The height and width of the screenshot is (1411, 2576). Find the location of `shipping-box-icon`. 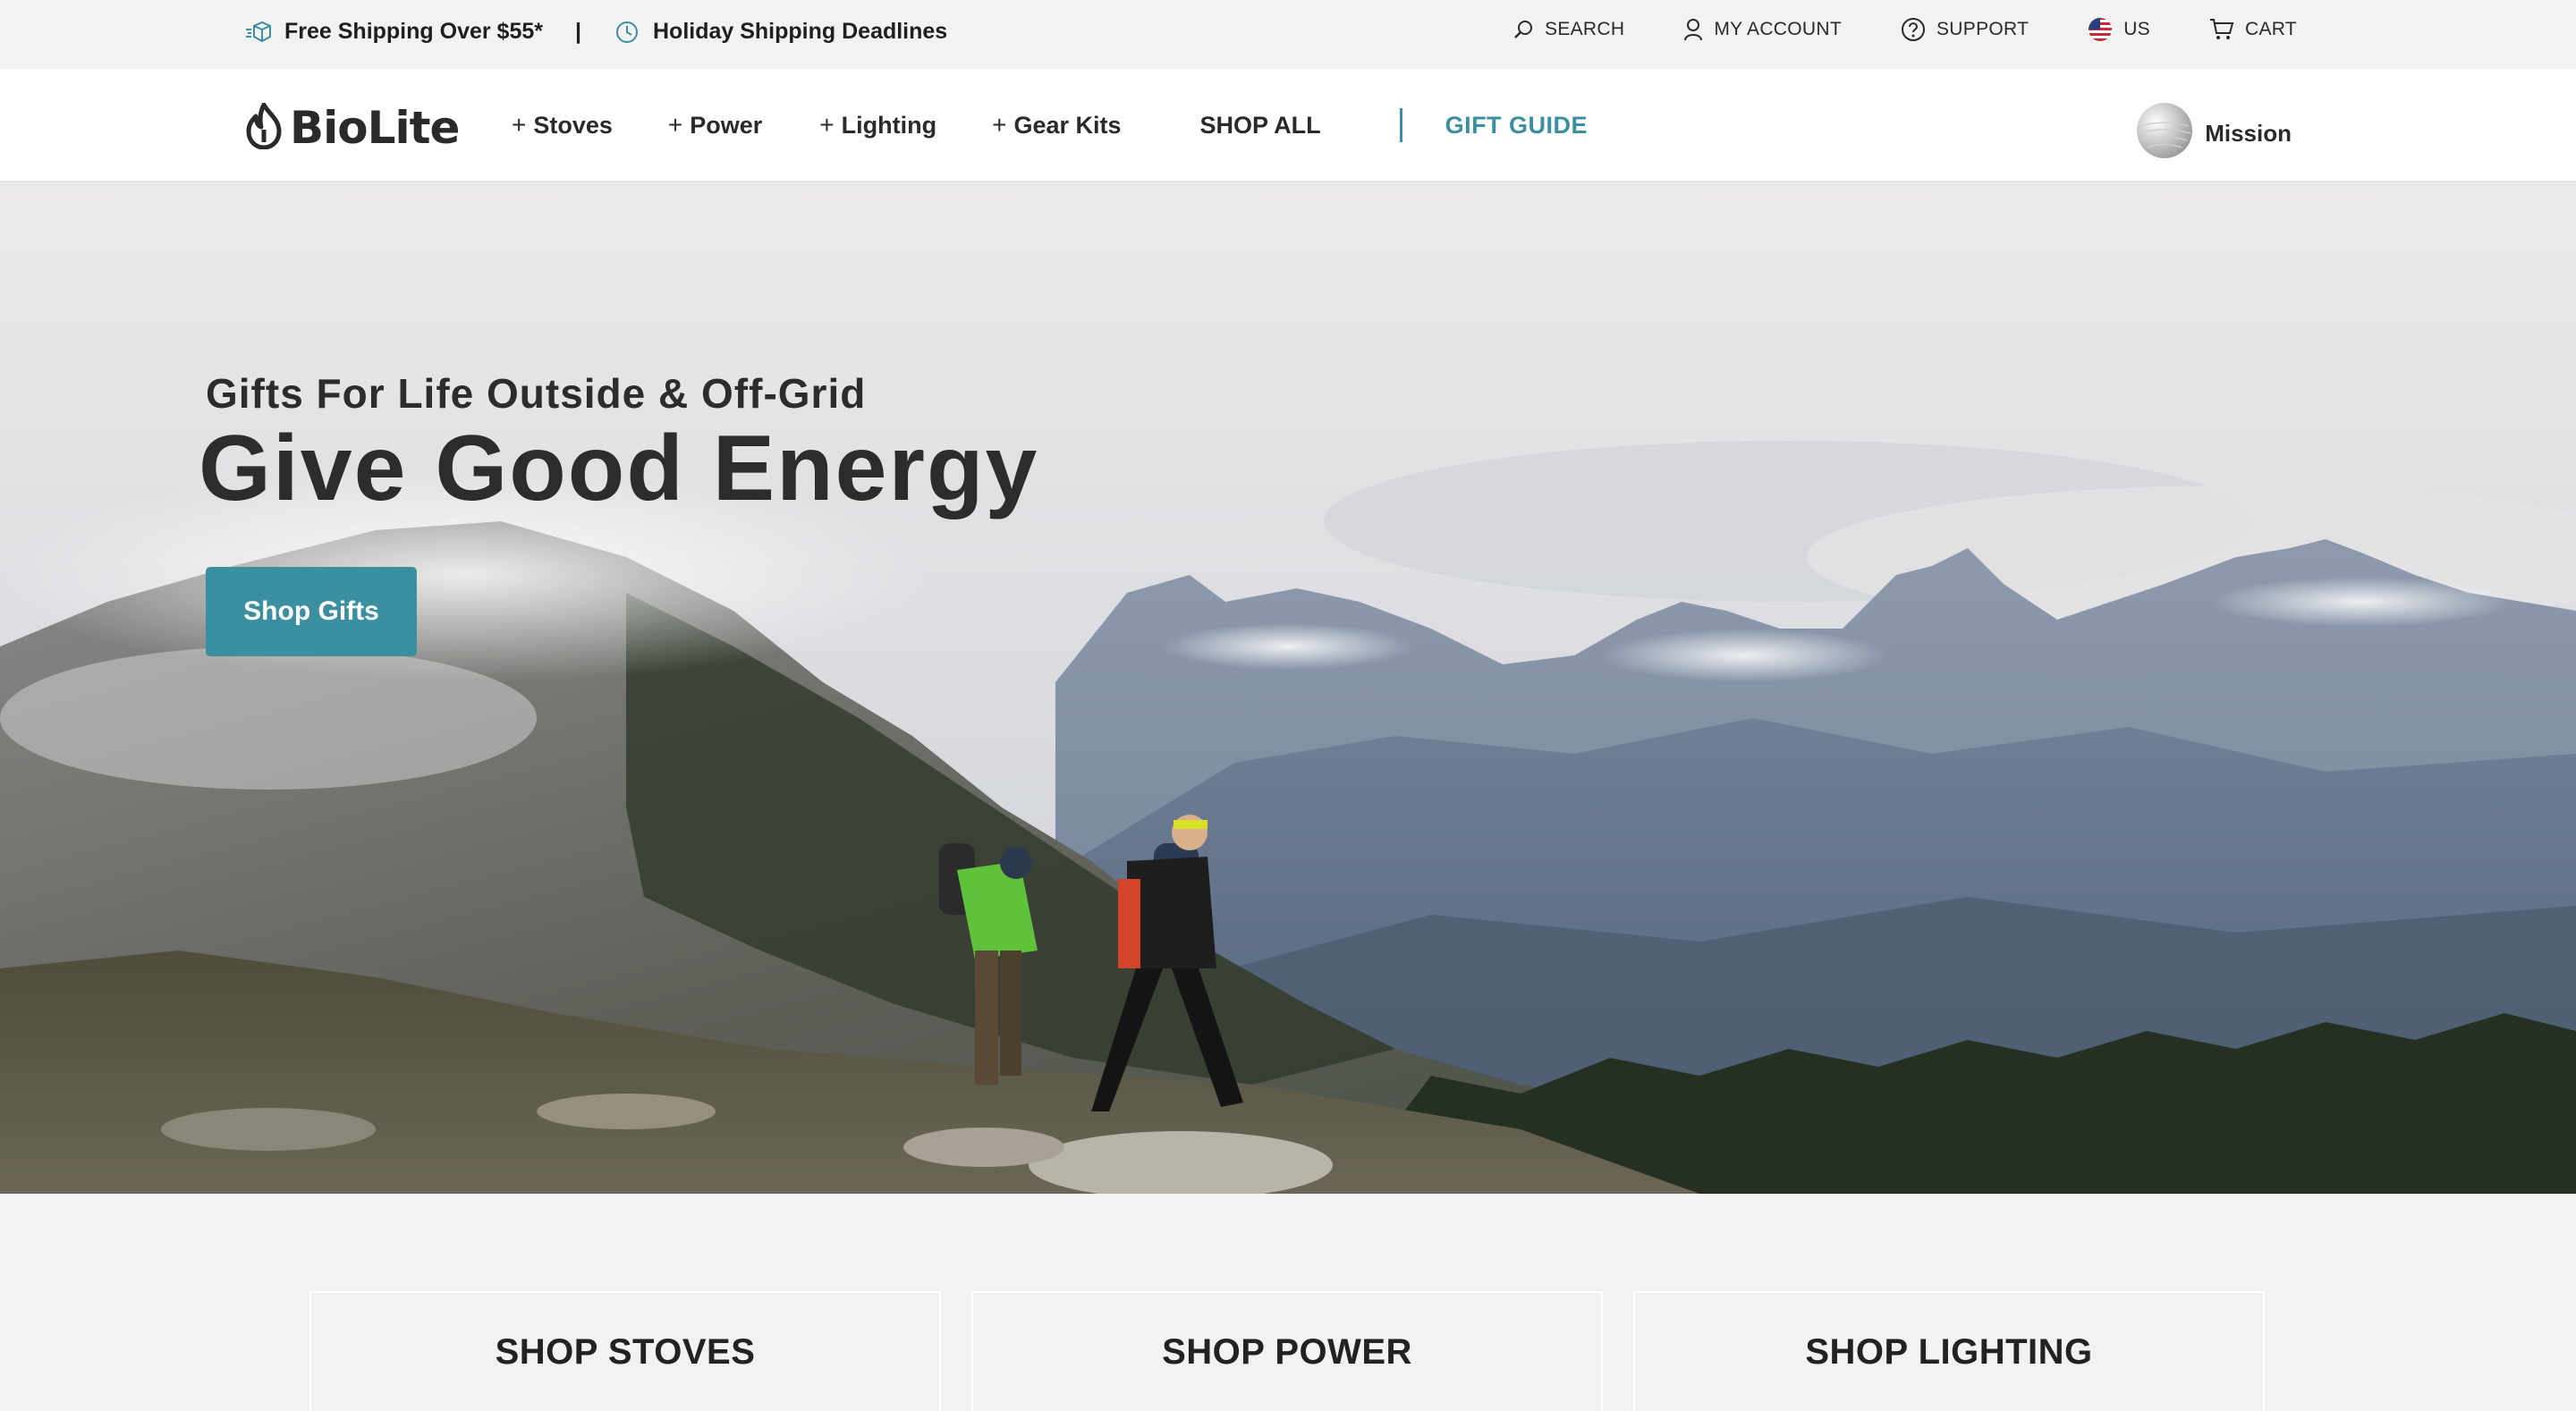

shipping-box-icon is located at coordinates (258, 33).